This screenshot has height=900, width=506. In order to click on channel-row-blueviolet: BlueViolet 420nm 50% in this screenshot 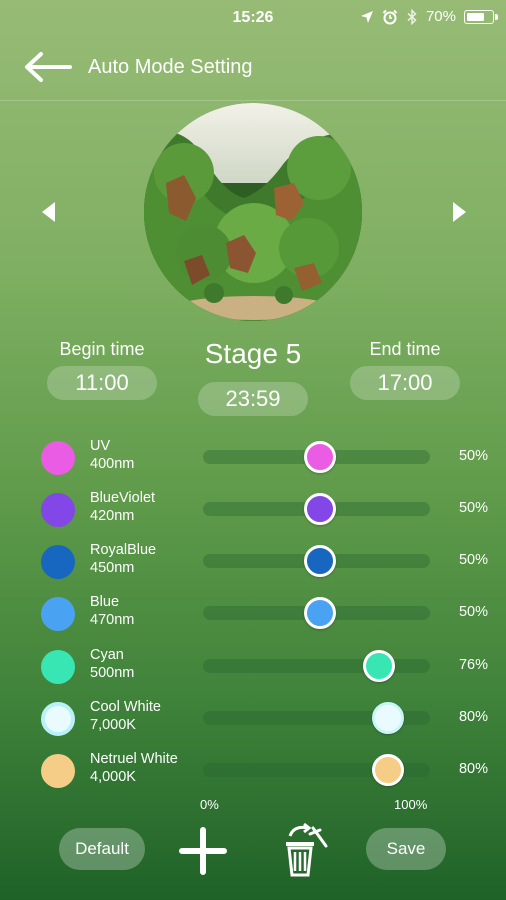, I will do `click(253, 513)`.